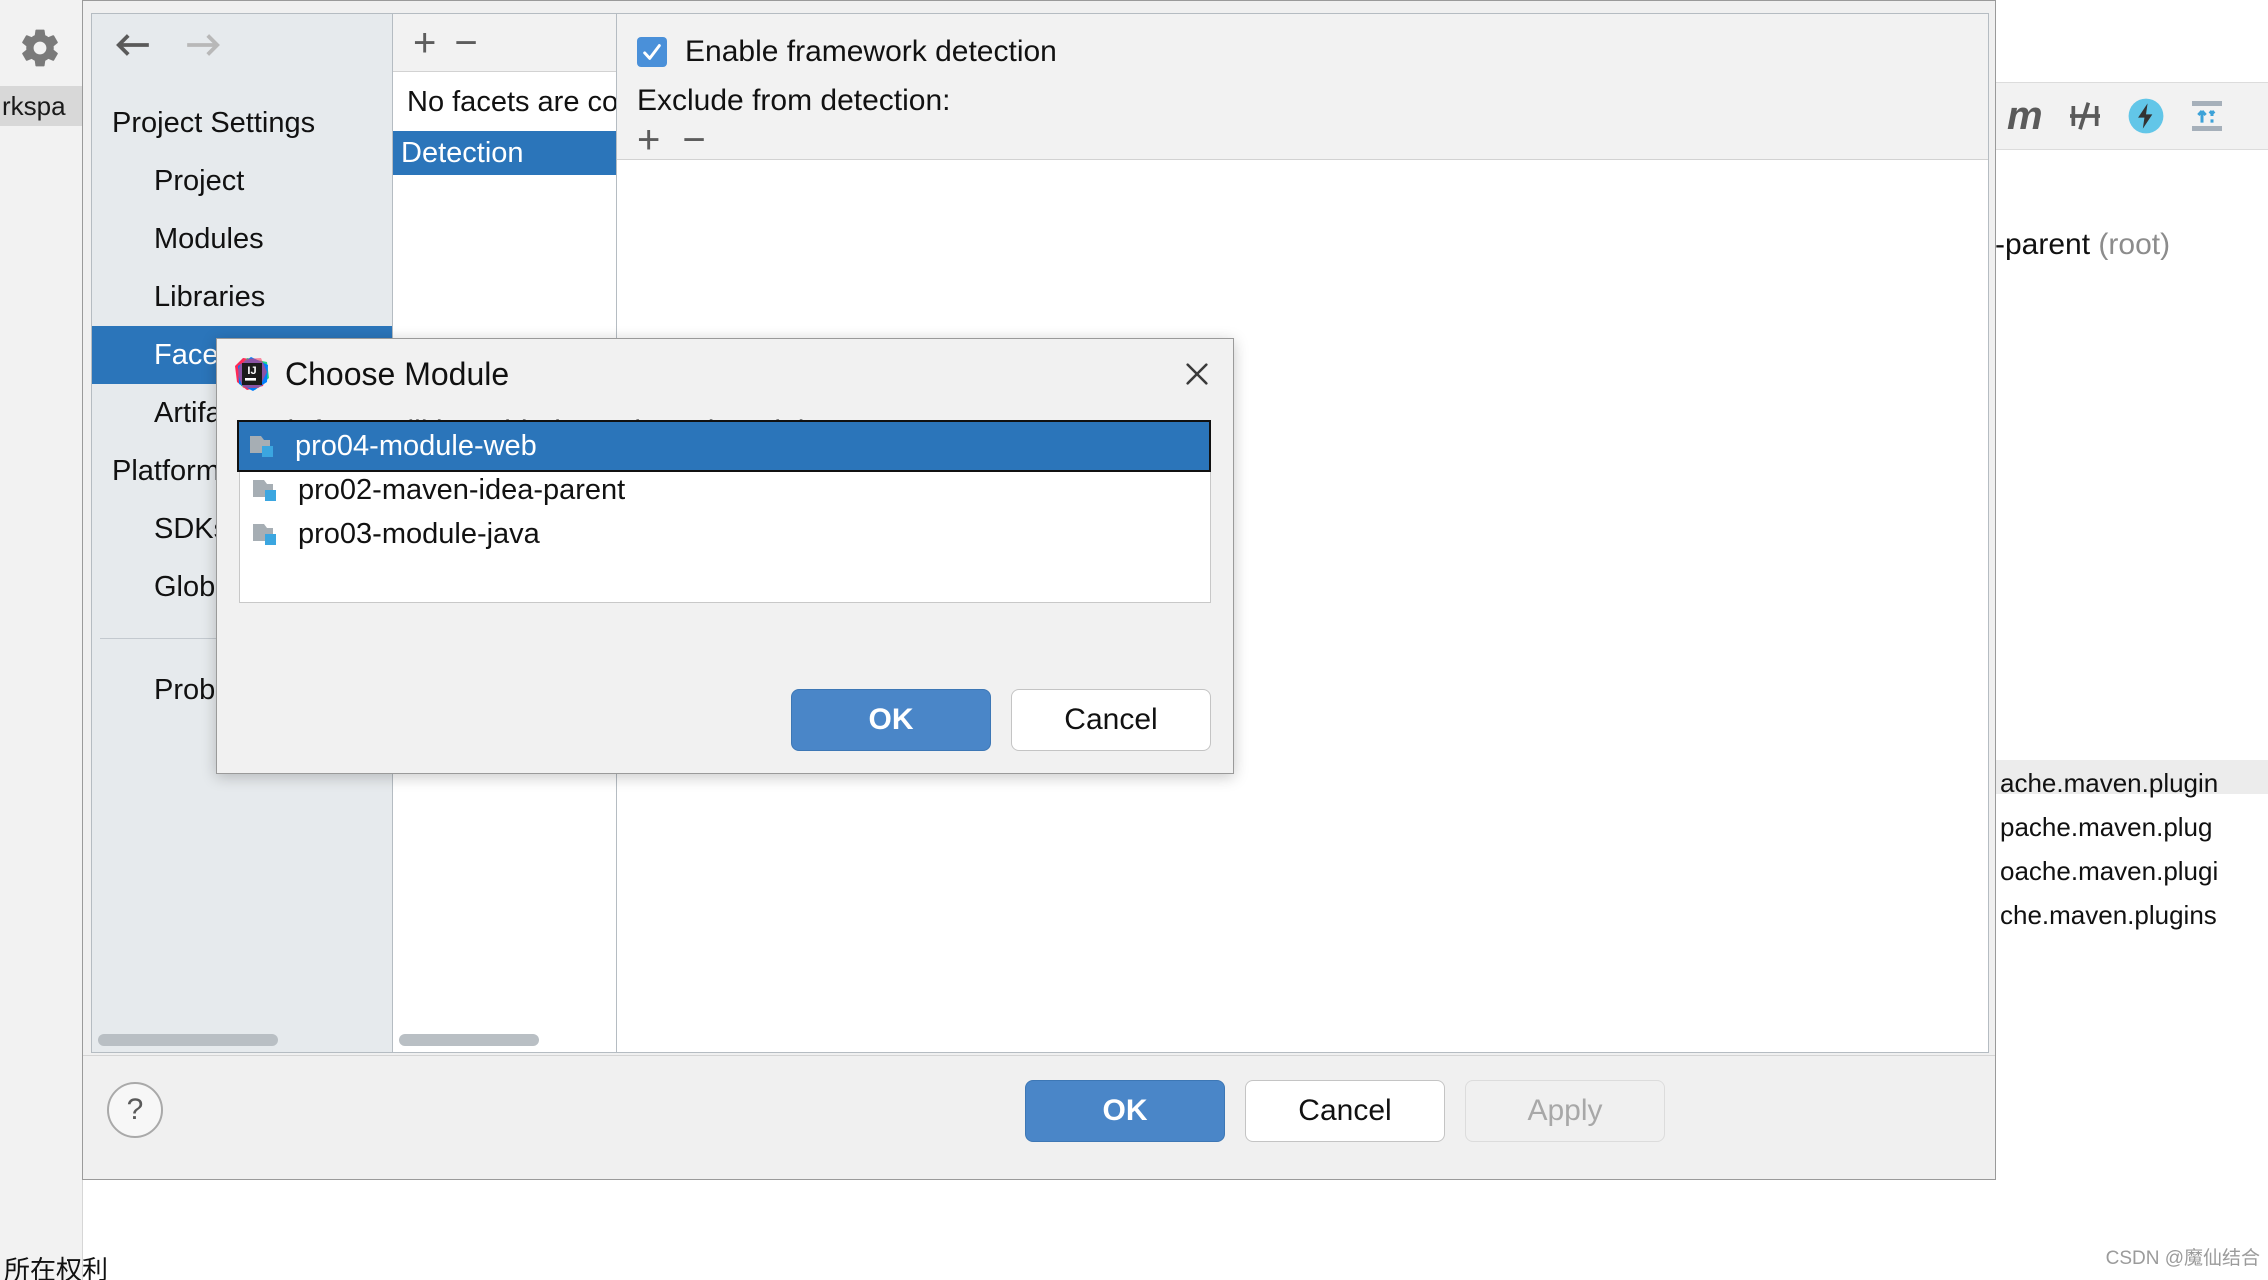  Describe the element at coordinates (135, 1110) in the screenshot. I see `help-button: ?` at that location.